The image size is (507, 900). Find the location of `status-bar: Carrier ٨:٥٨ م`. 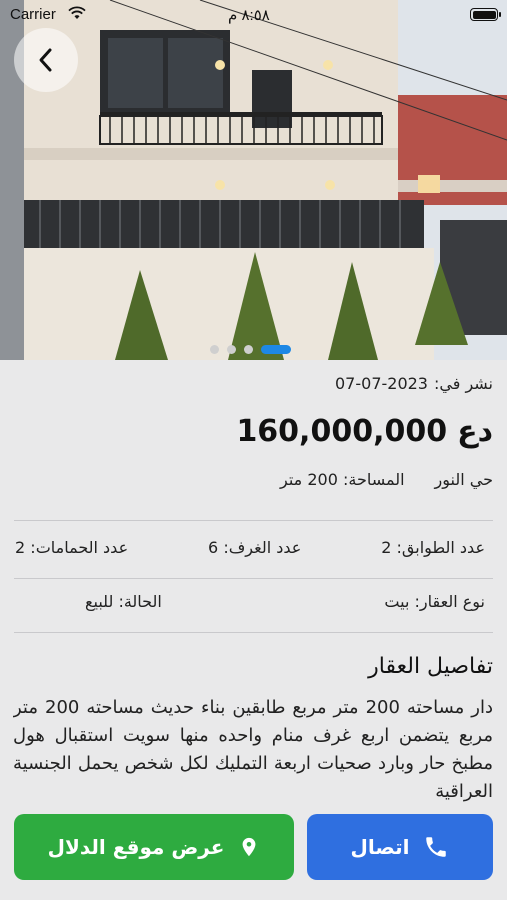

status-bar: Carrier ٨:٥٨ م is located at coordinates (253, 15).